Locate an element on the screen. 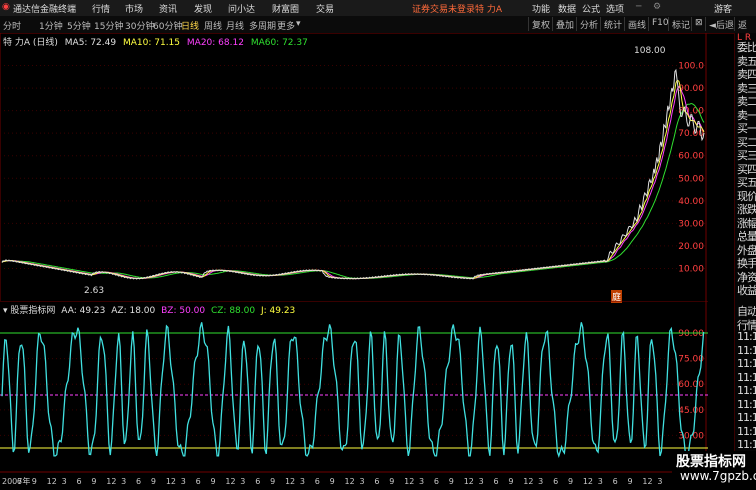  price-tick-label: 100.0 is located at coordinates (691, 67).